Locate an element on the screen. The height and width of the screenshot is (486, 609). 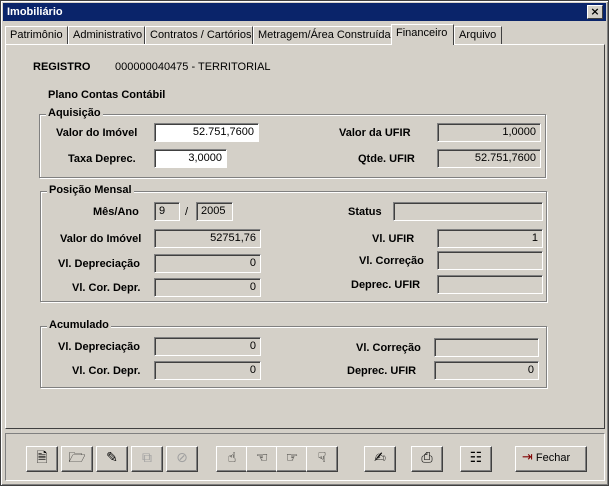
filter-icon: ☷ is located at coordinates (476, 458).